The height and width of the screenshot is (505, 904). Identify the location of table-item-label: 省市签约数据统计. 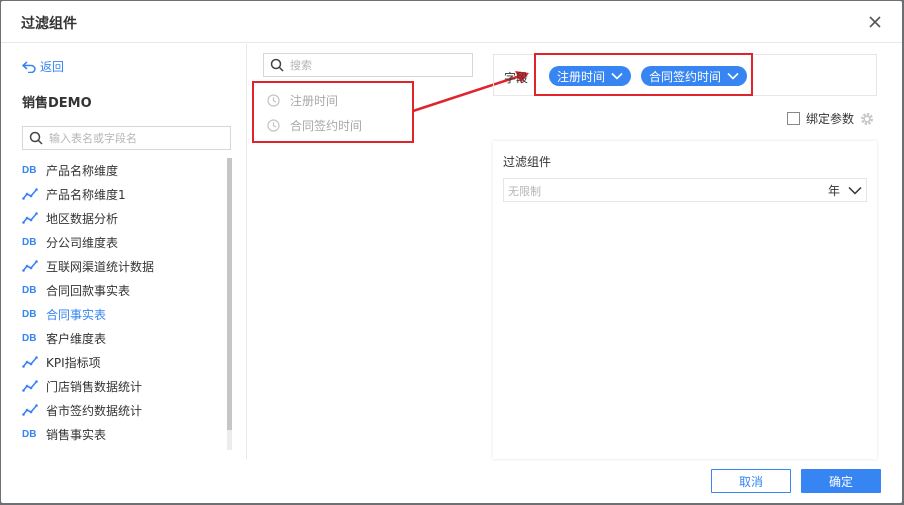
(94, 410).